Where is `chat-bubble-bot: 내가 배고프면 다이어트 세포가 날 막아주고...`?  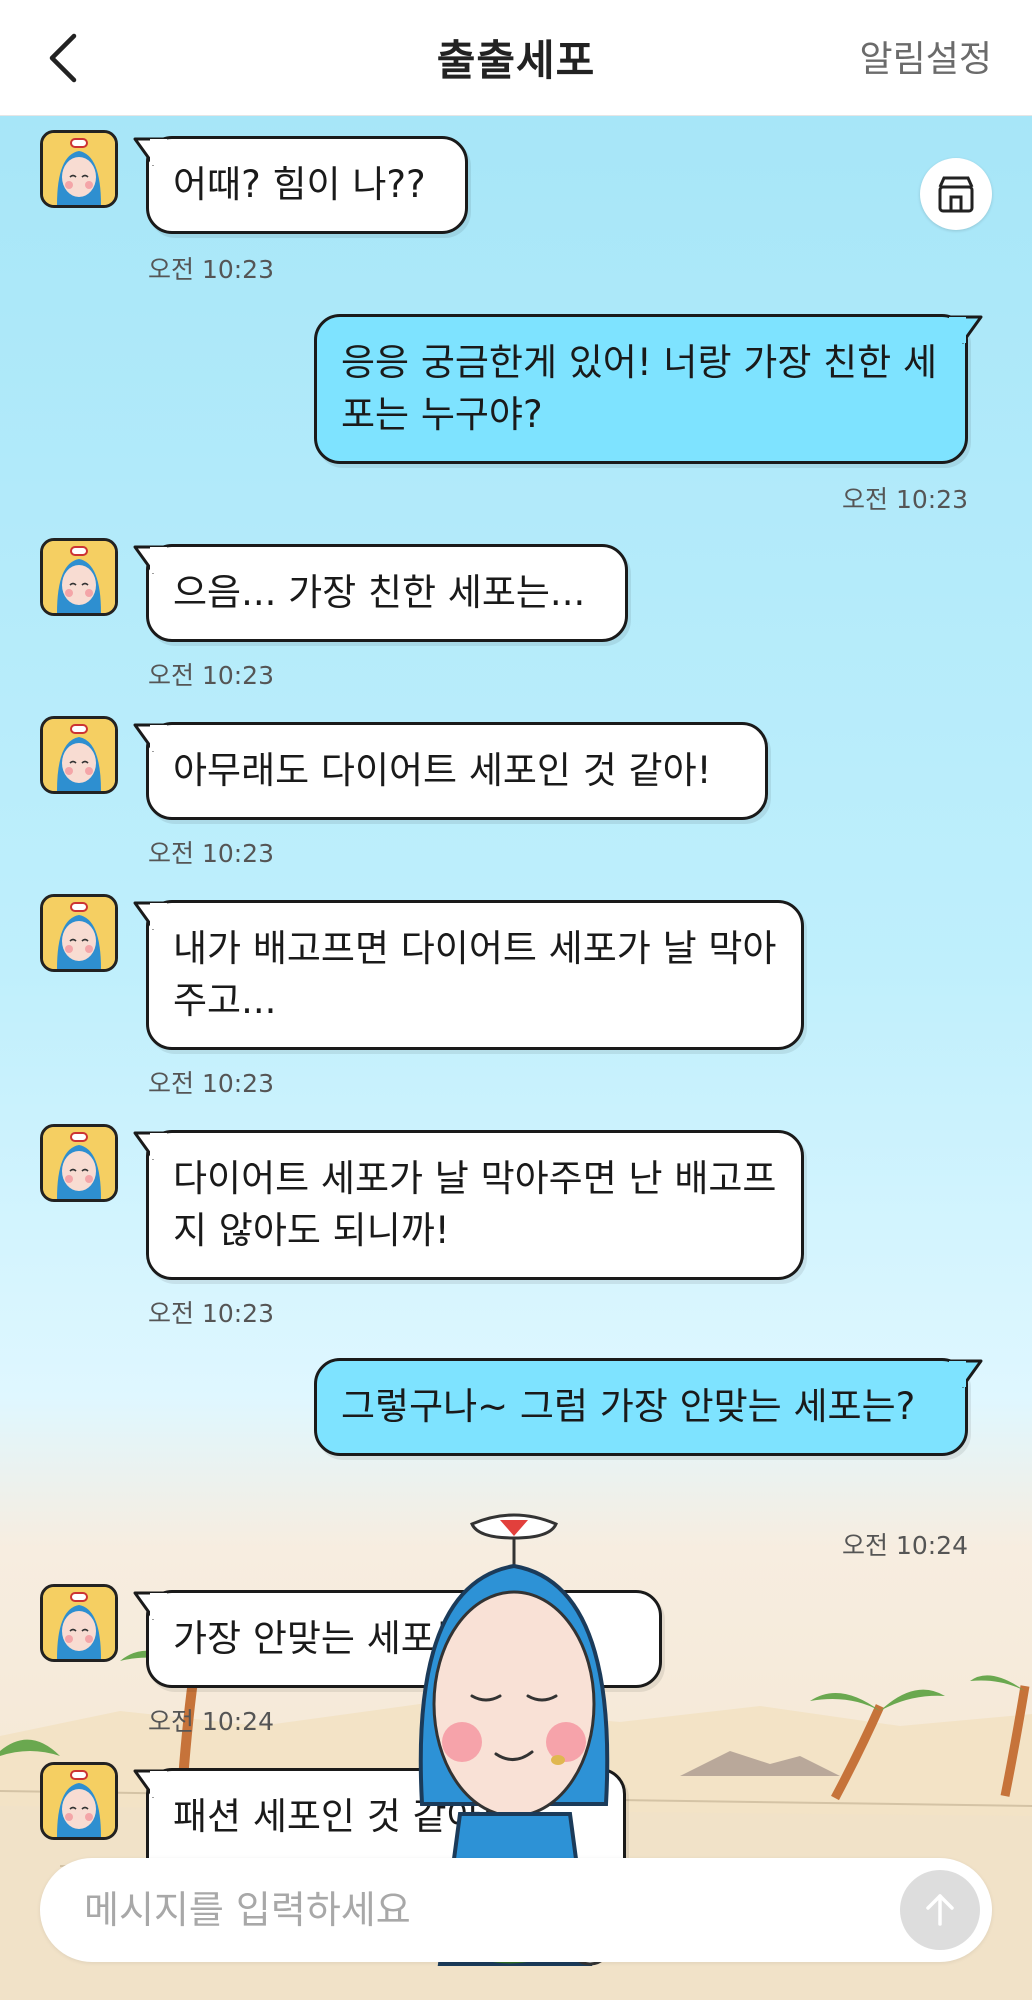 chat-bubble-bot: 내가 배고프면 다이어트 세포가 날 막아주고... is located at coordinates (468, 975).